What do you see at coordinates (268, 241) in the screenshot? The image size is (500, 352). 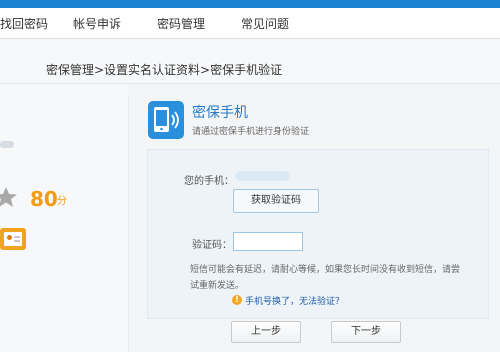 I see `verification-code-input` at bounding box center [268, 241].